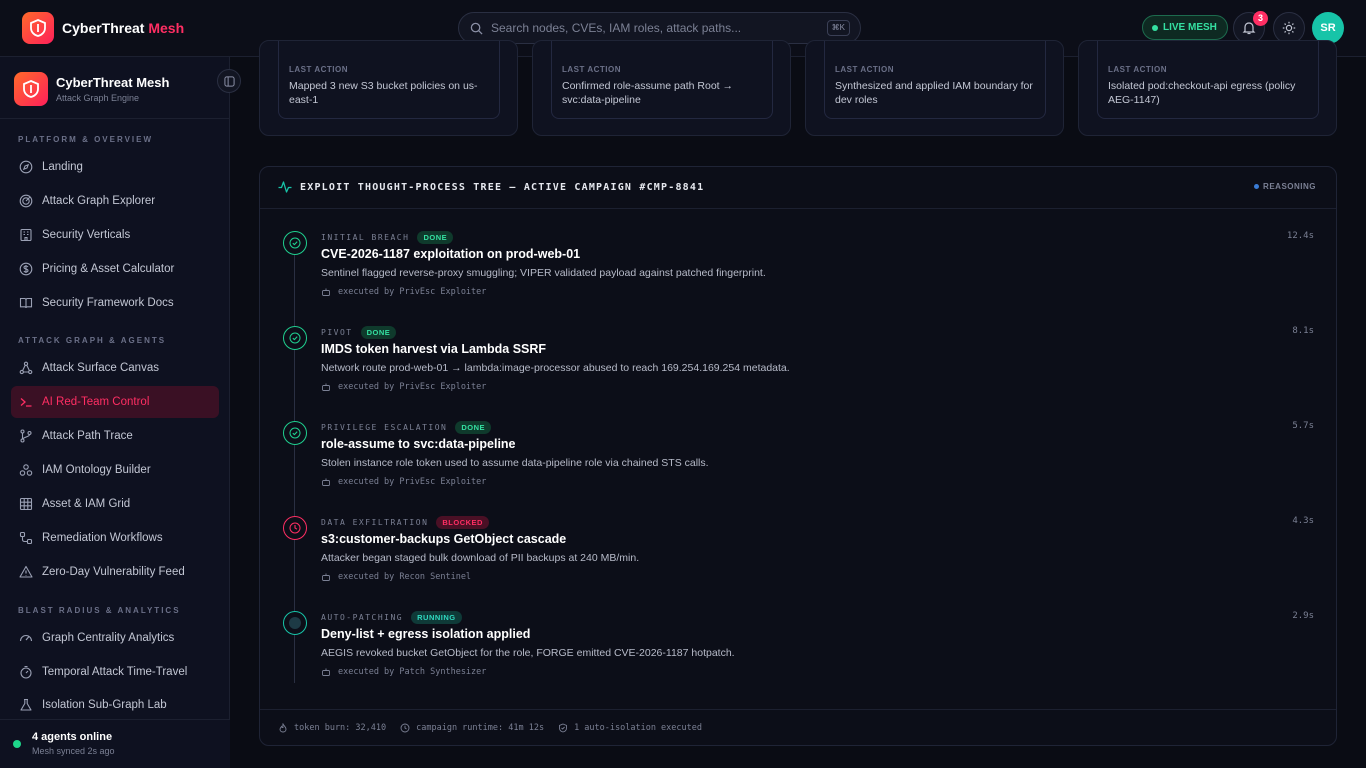  I want to click on gauge-icon, so click(26, 637).